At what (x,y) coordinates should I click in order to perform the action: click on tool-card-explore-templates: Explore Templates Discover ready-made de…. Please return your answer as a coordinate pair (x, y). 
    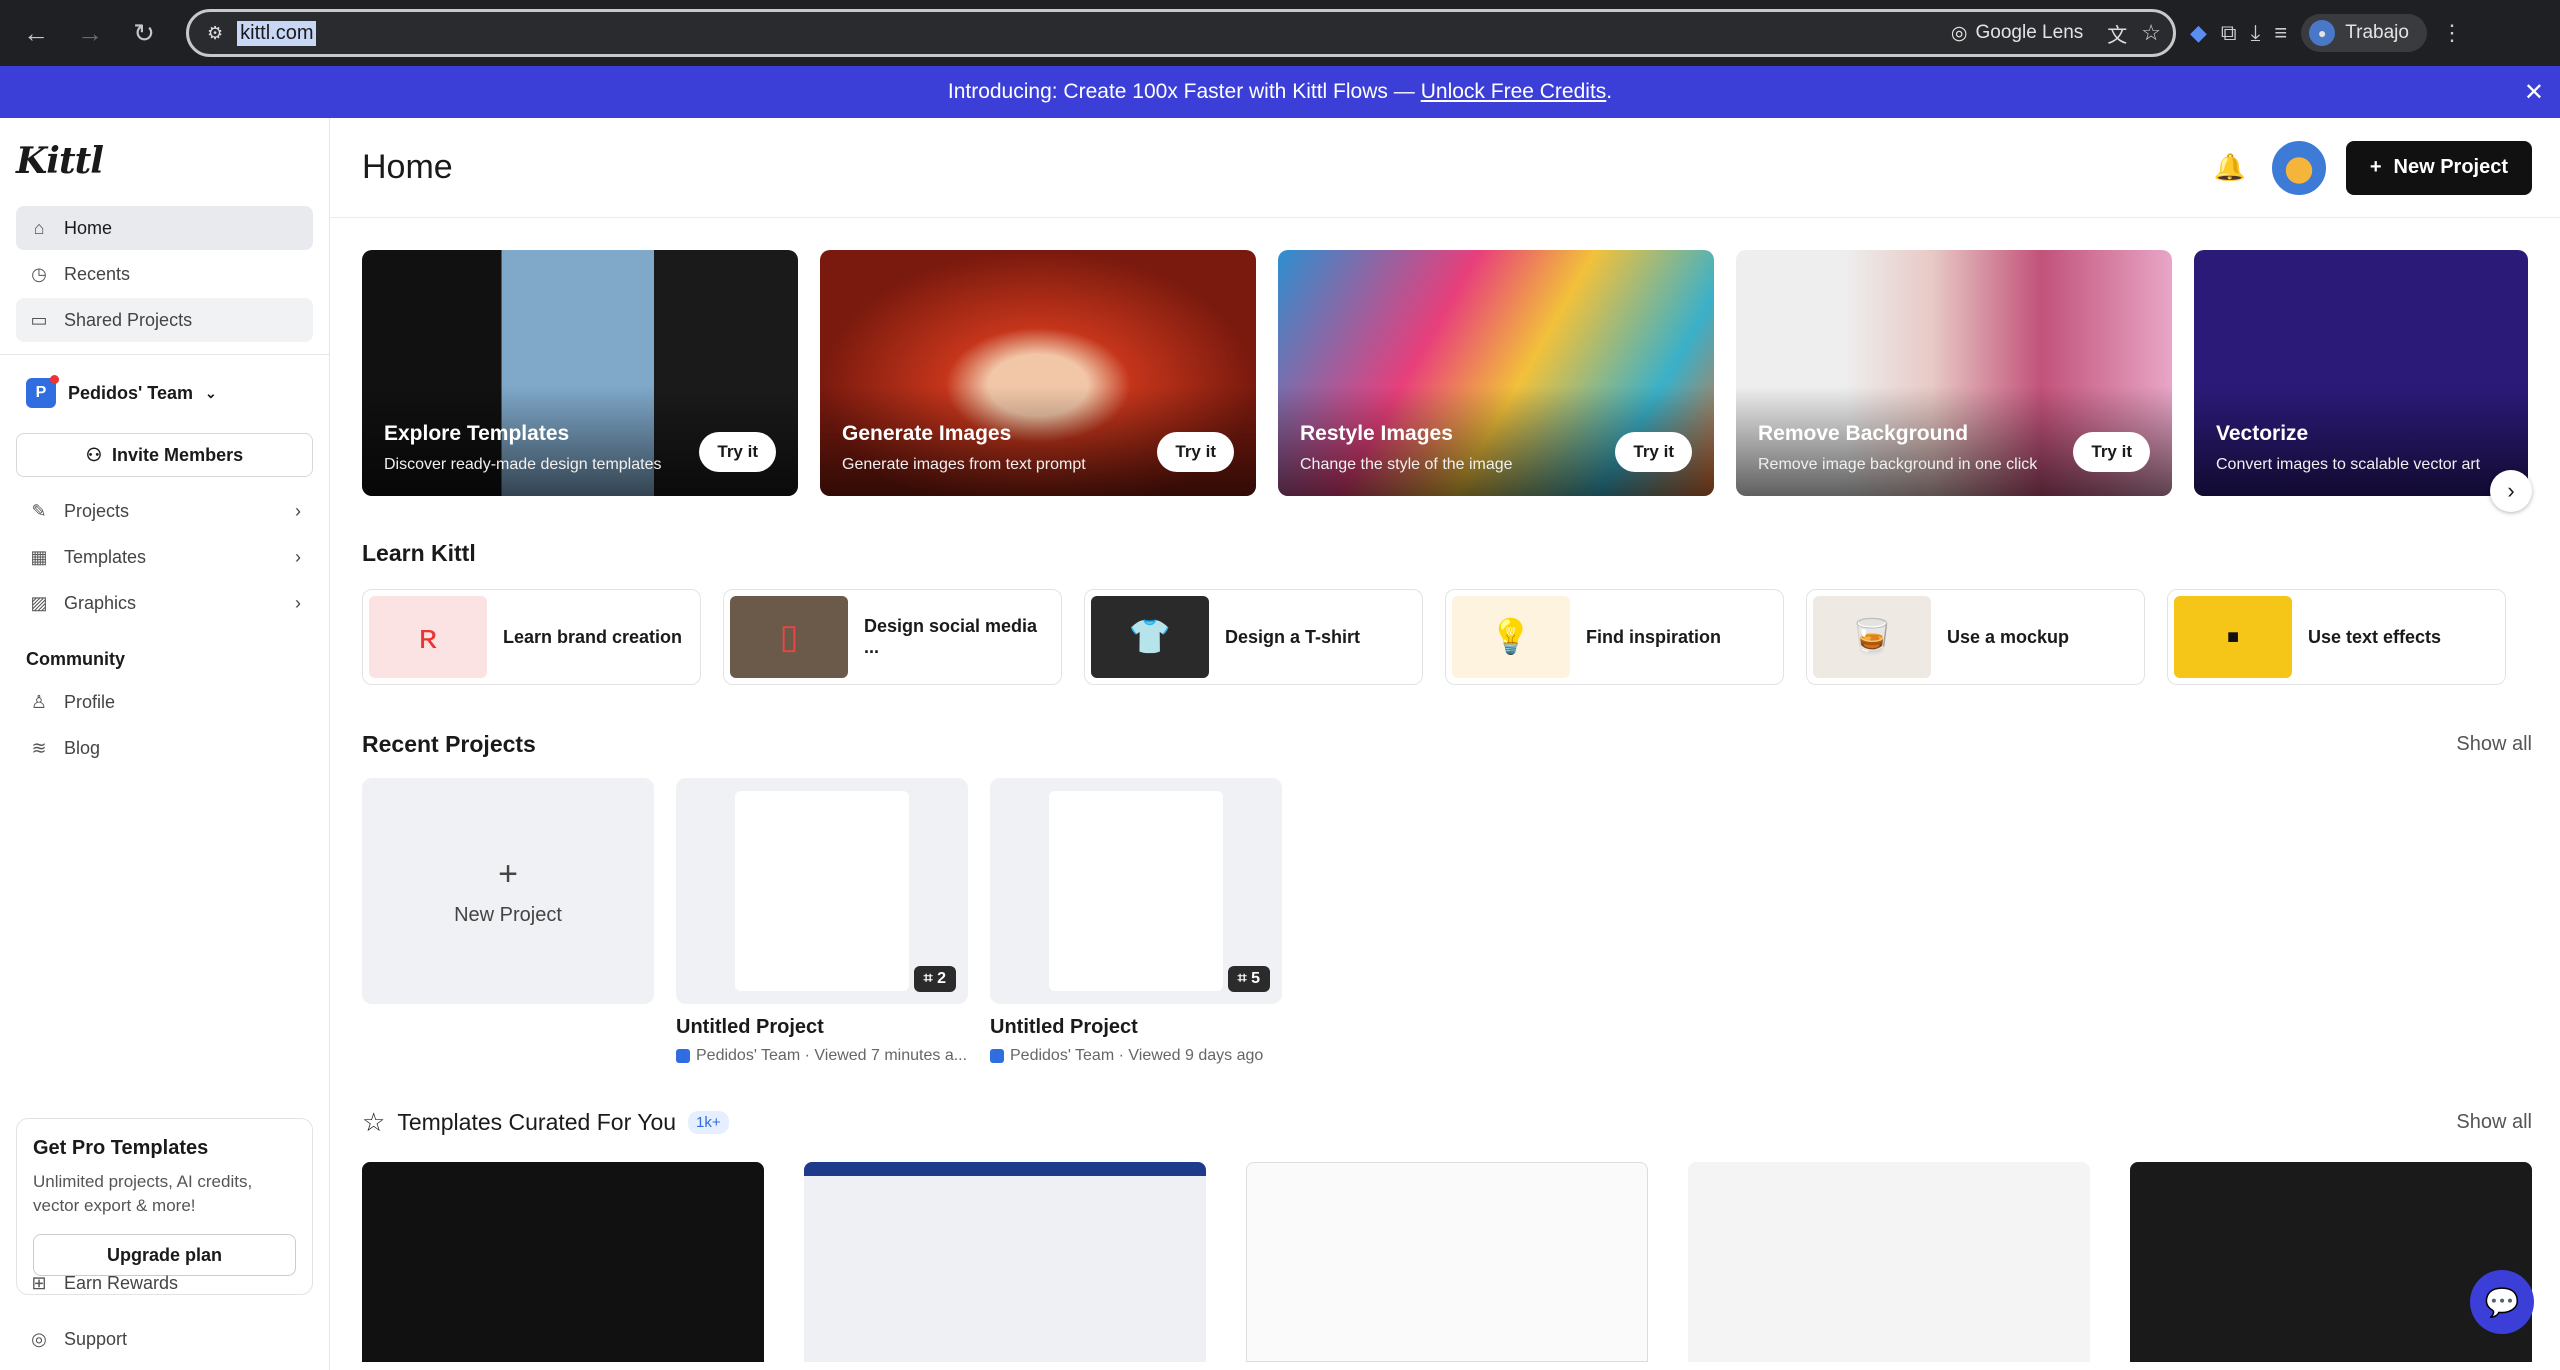
    Looking at the image, I should click on (580, 373).